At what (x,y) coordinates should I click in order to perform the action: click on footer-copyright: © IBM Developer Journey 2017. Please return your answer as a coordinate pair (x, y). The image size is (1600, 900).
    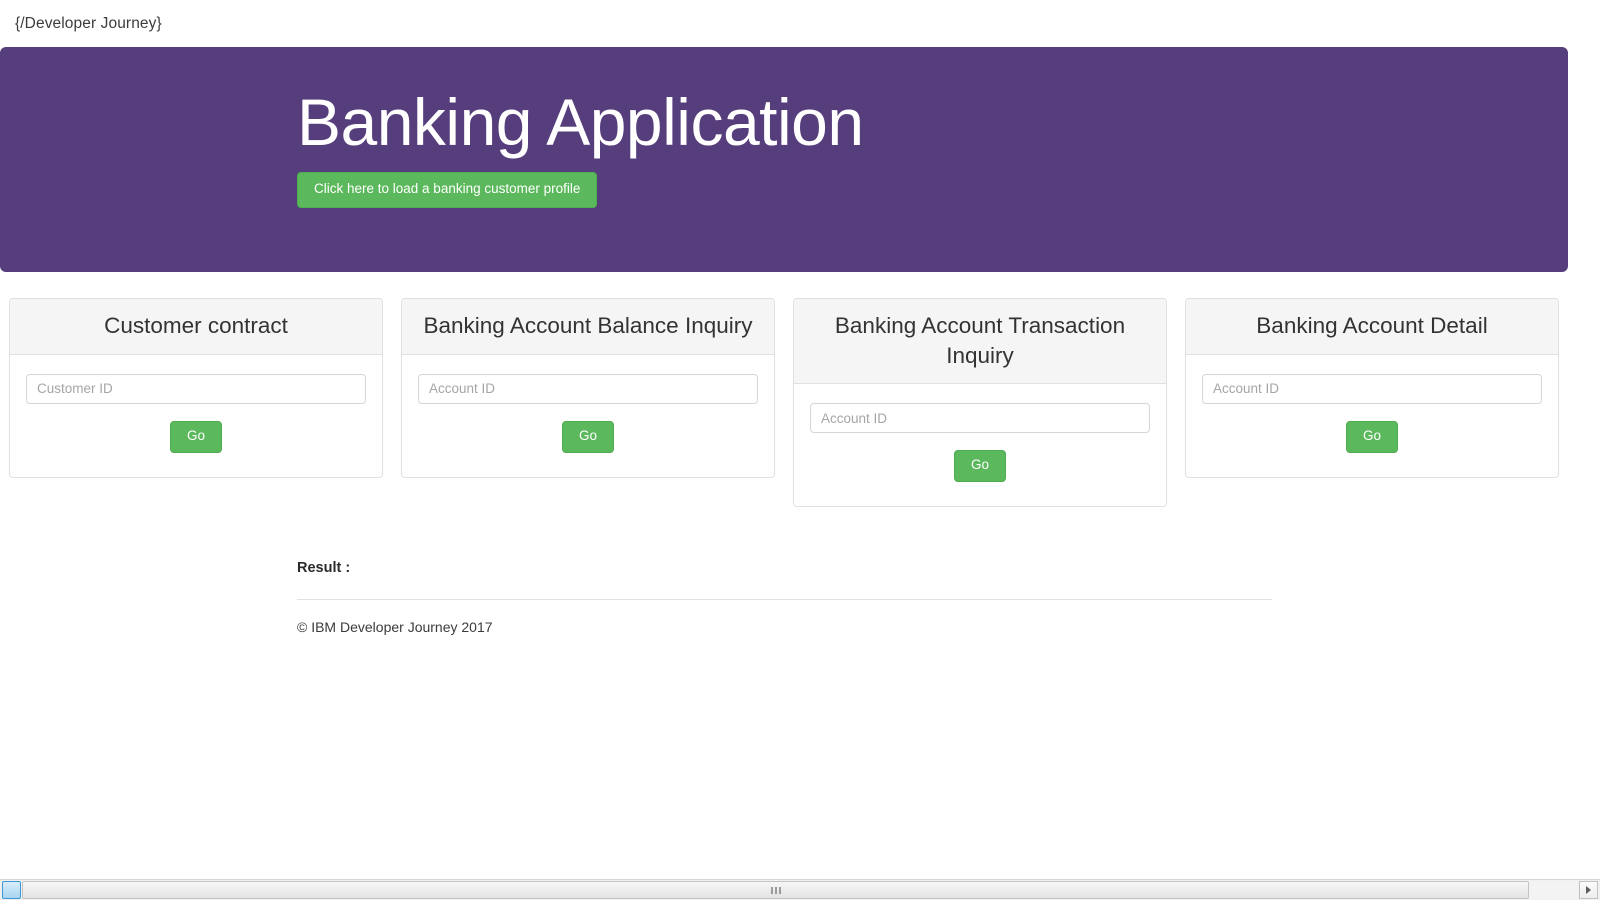
    Looking at the image, I should click on (395, 627).